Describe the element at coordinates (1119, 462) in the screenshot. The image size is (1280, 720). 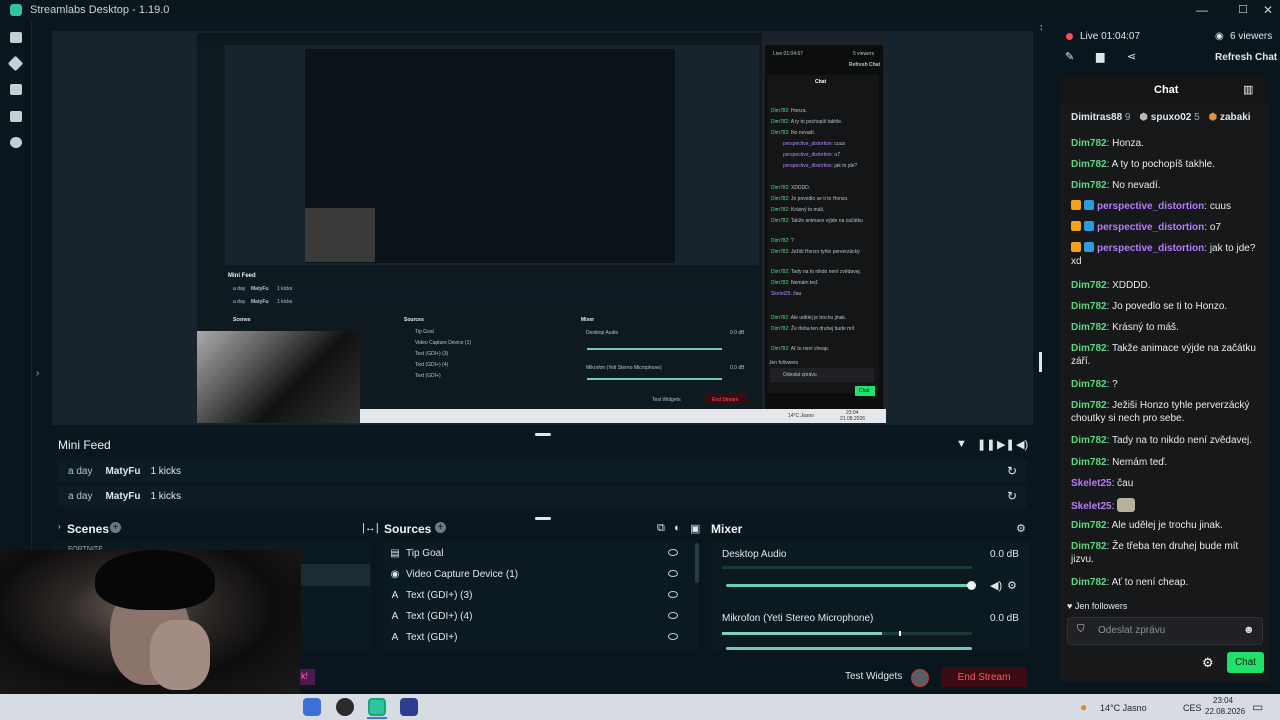
I see `chat-message: Dim782: Nemám teď.` at that location.